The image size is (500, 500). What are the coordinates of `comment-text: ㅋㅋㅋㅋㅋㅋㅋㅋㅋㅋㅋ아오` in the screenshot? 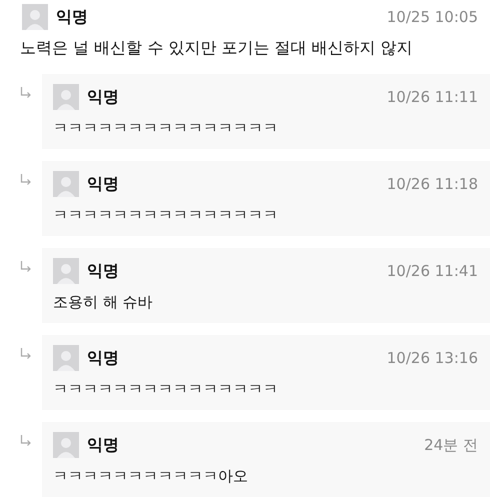 It's located at (151, 476).